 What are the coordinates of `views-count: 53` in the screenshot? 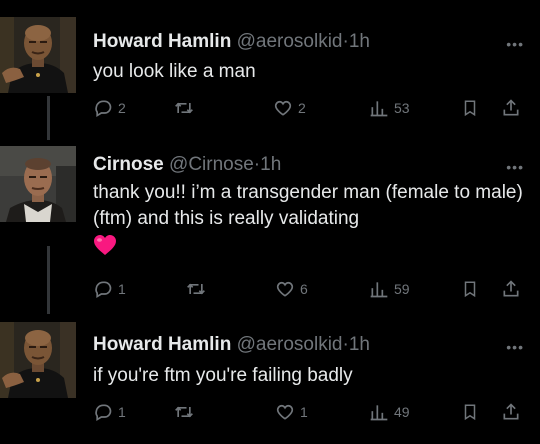 It's located at (402, 108).